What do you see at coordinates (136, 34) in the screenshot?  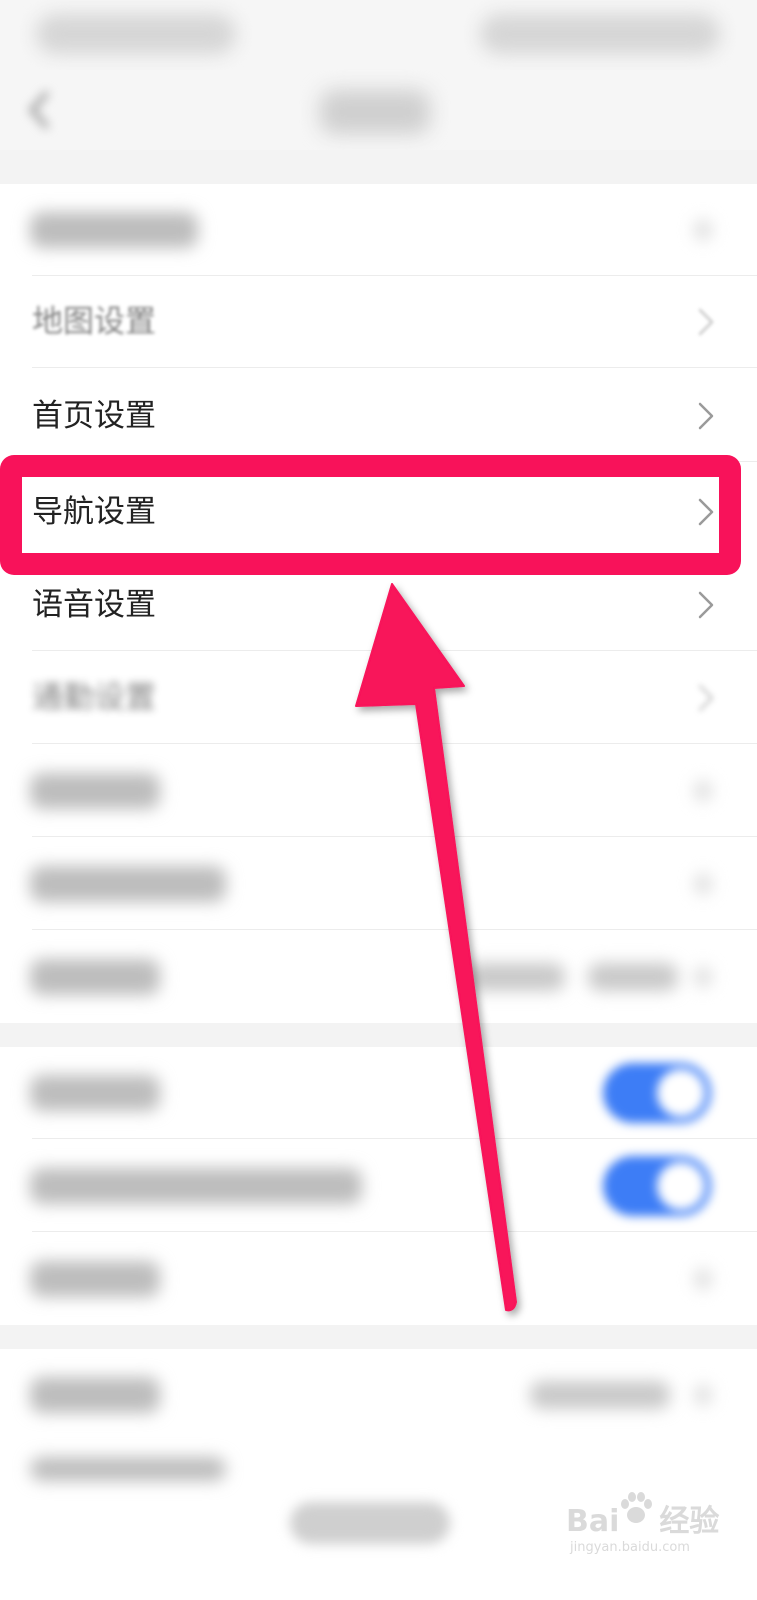 I see `status-bar-left-blurred` at bounding box center [136, 34].